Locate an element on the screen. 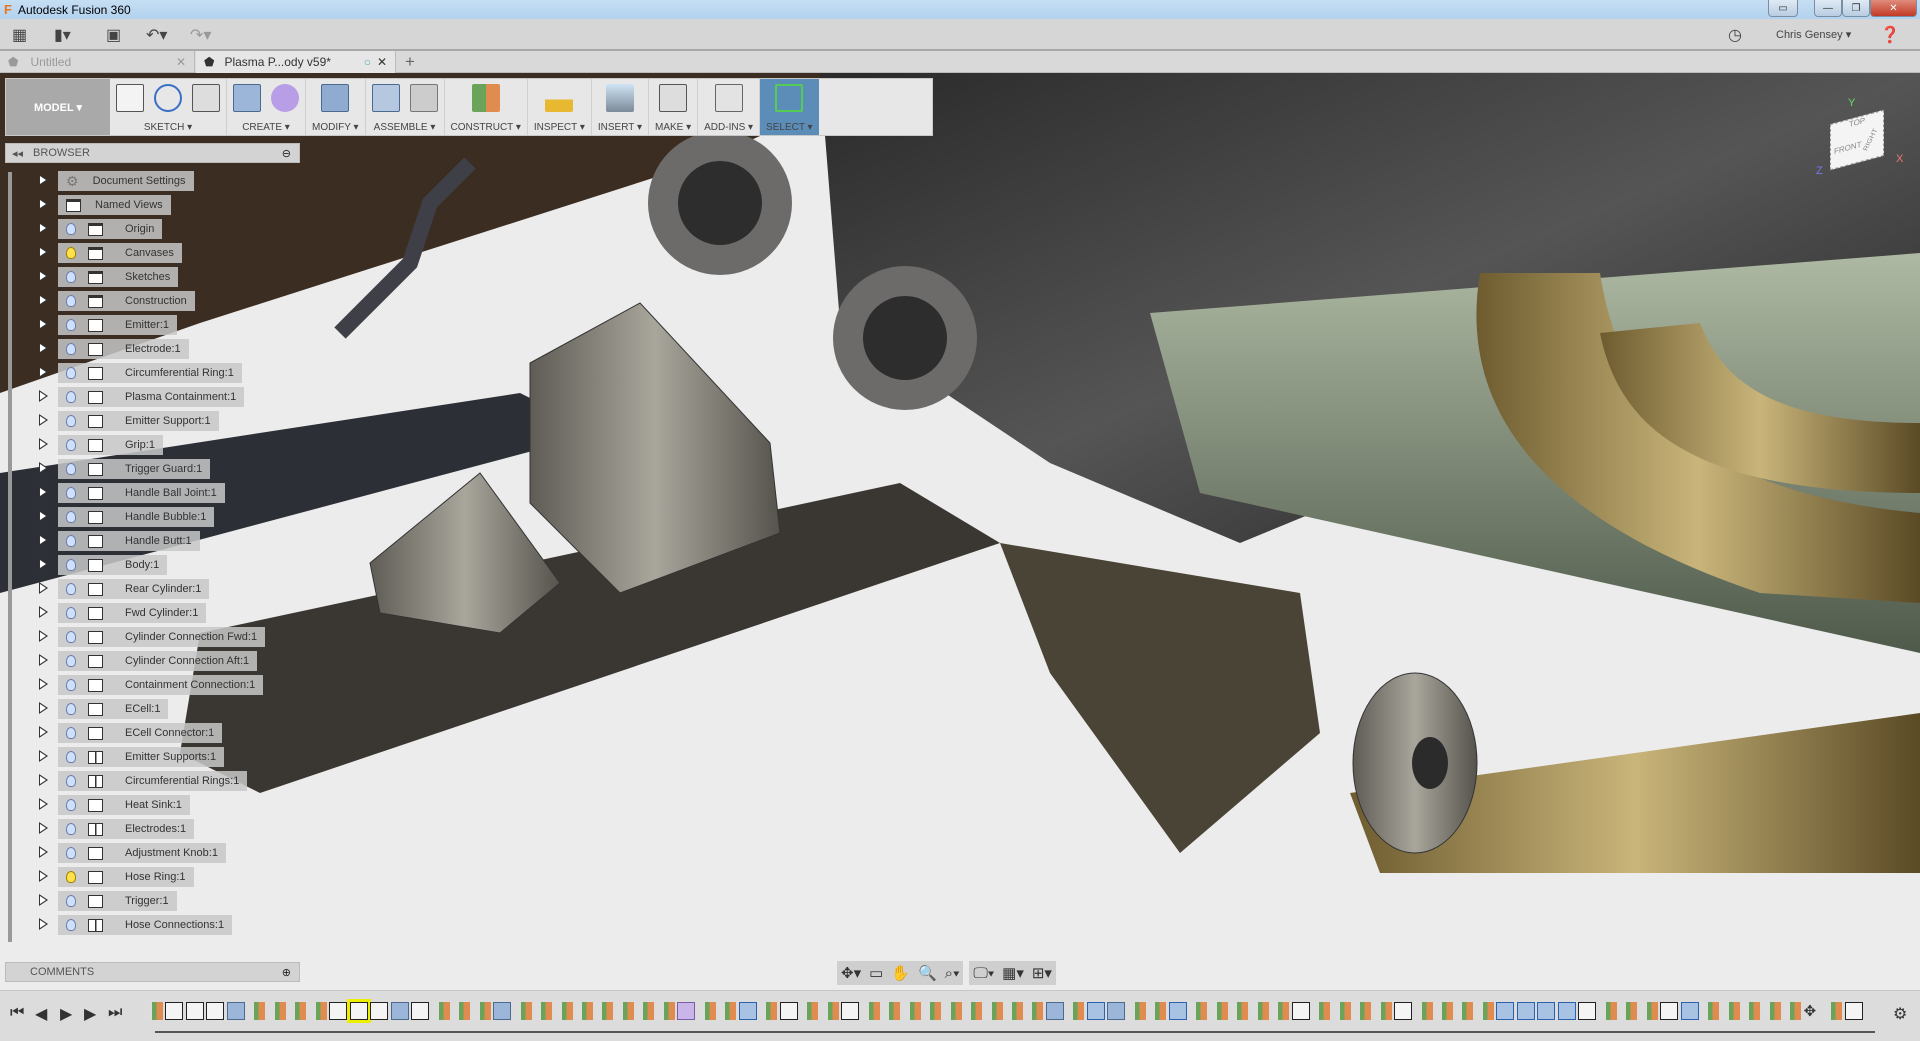 The width and height of the screenshot is (1920, 1041). modify-group: MODIFY ▾ is located at coordinates (336, 107).